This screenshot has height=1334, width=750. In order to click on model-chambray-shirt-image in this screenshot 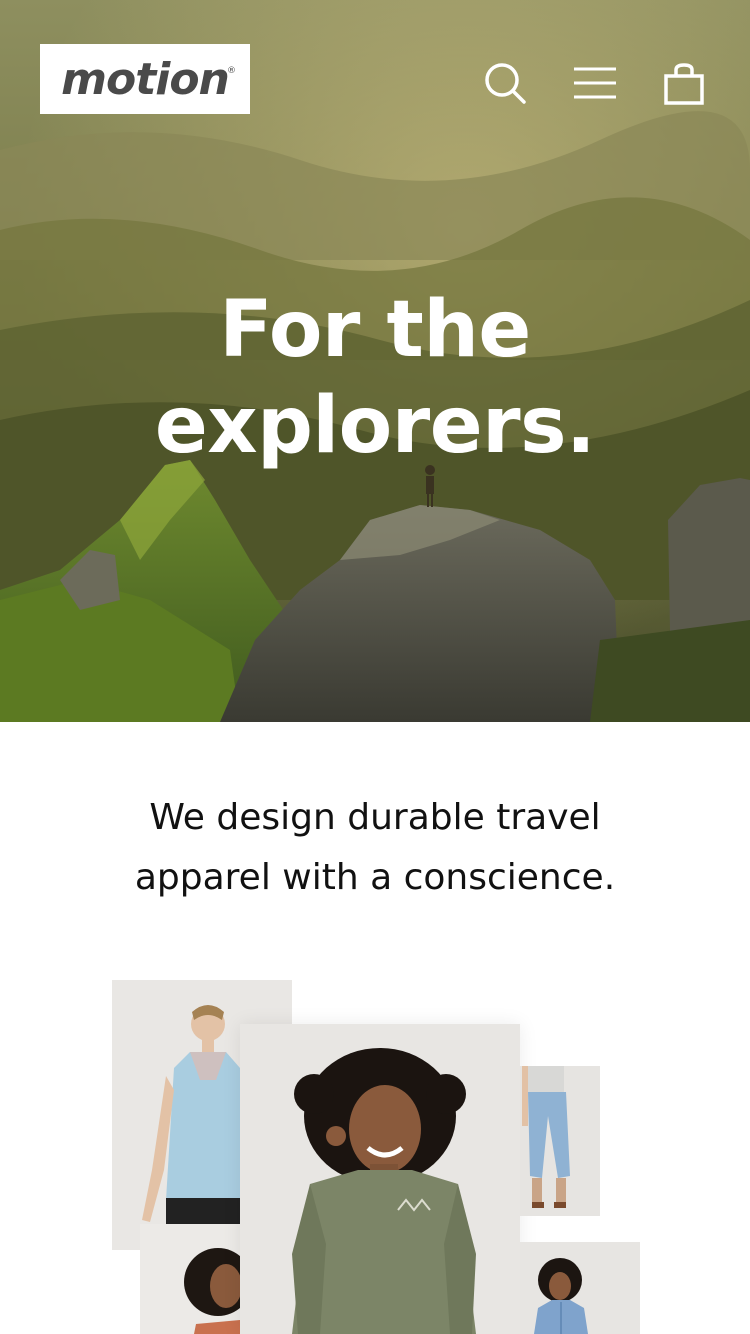, I will do `click(580, 1288)`.